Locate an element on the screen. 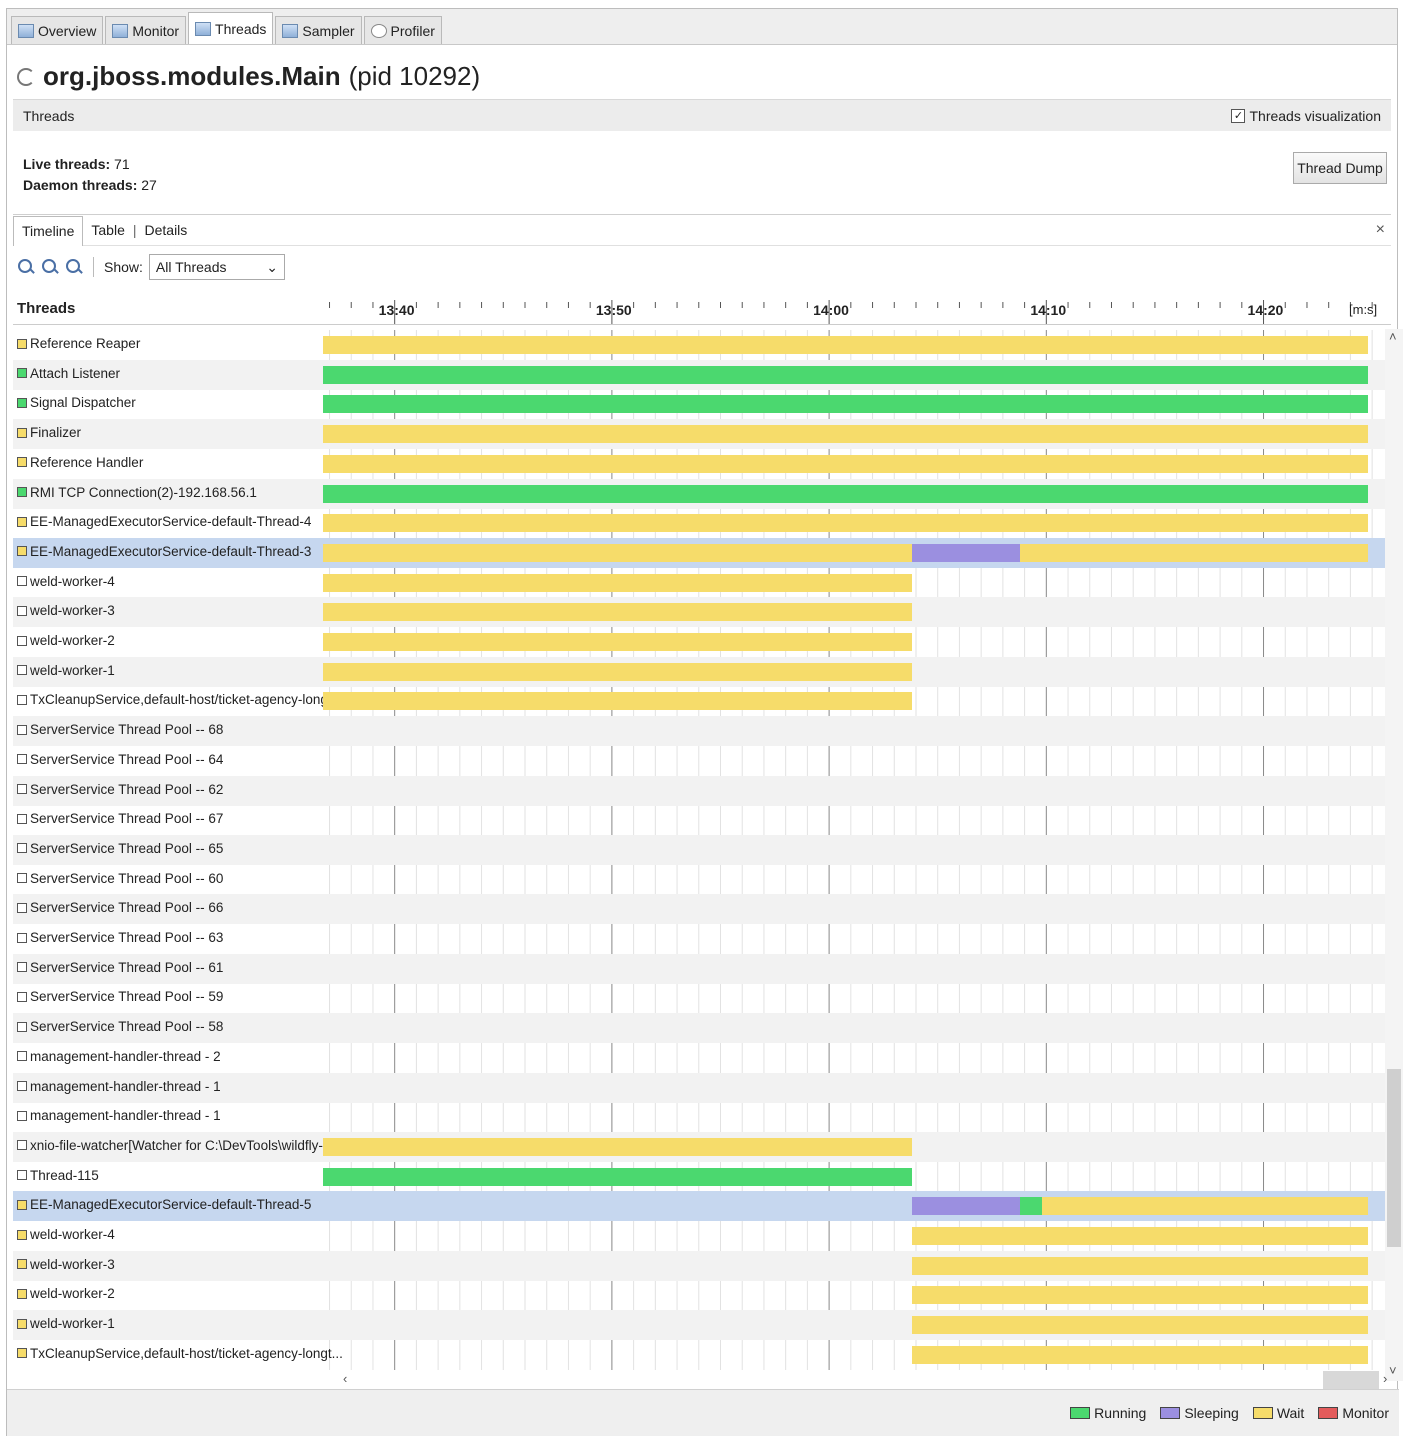 Image resolution: width=1405 pixels, height=1441 pixels. thread-name-text: management-handler-thread - 2 is located at coordinates (125, 1056).